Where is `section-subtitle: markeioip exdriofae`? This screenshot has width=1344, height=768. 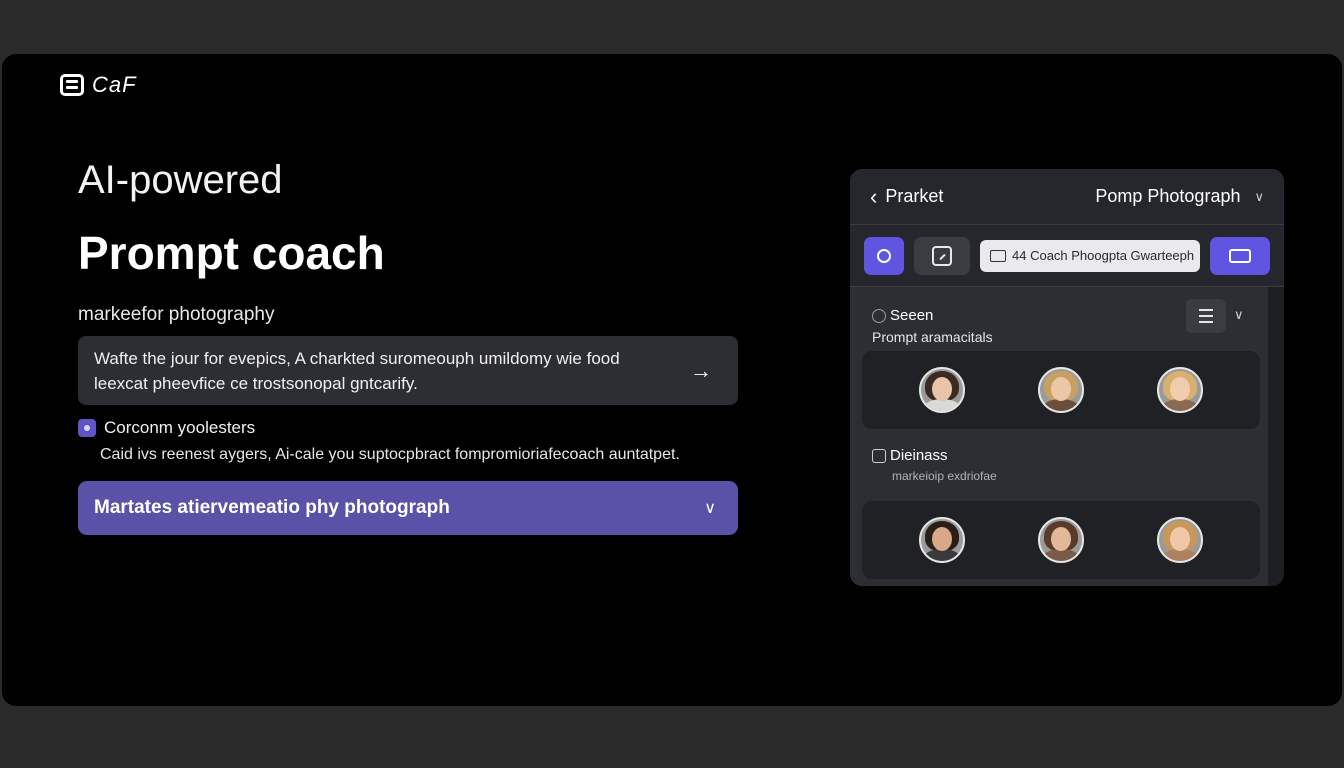 section-subtitle: markeioip exdriofae is located at coordinates (944, 476).